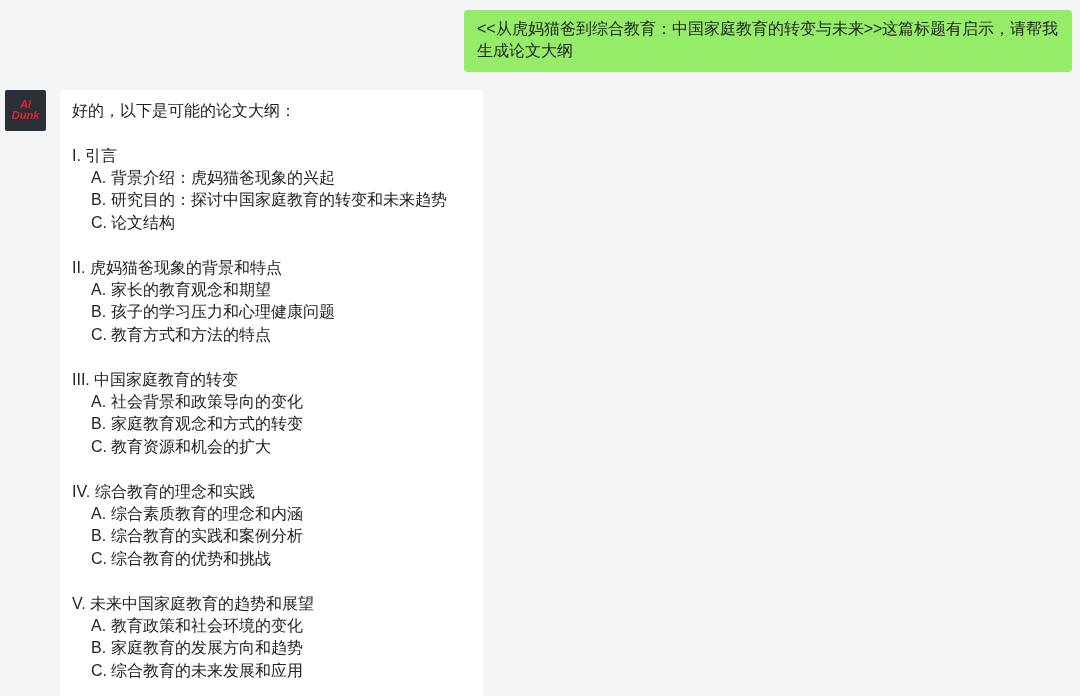 Image resolution: width=1080 pixels, height=696 pixels. I want to click on outline-heading: III. 中国家庭教育的转变, so click(156, 379).